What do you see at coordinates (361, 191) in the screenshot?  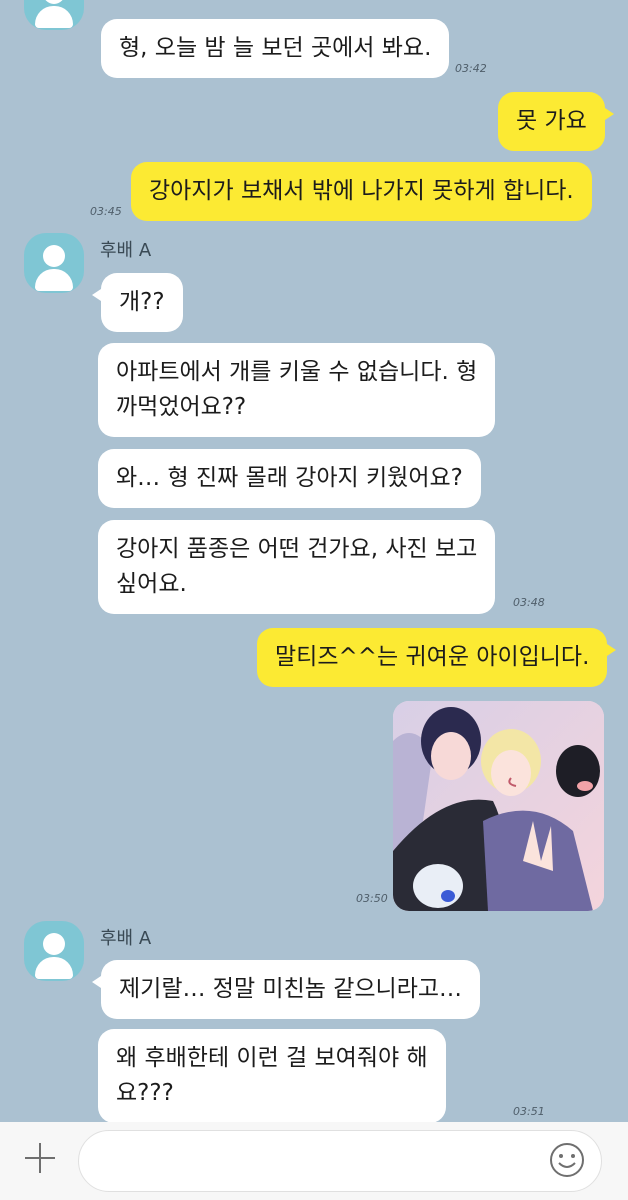 I see `message-bubble-outgoing: 강아지가 보채서 밖에 나가지 못하게 합니다.` at bounding box center [361, 191].